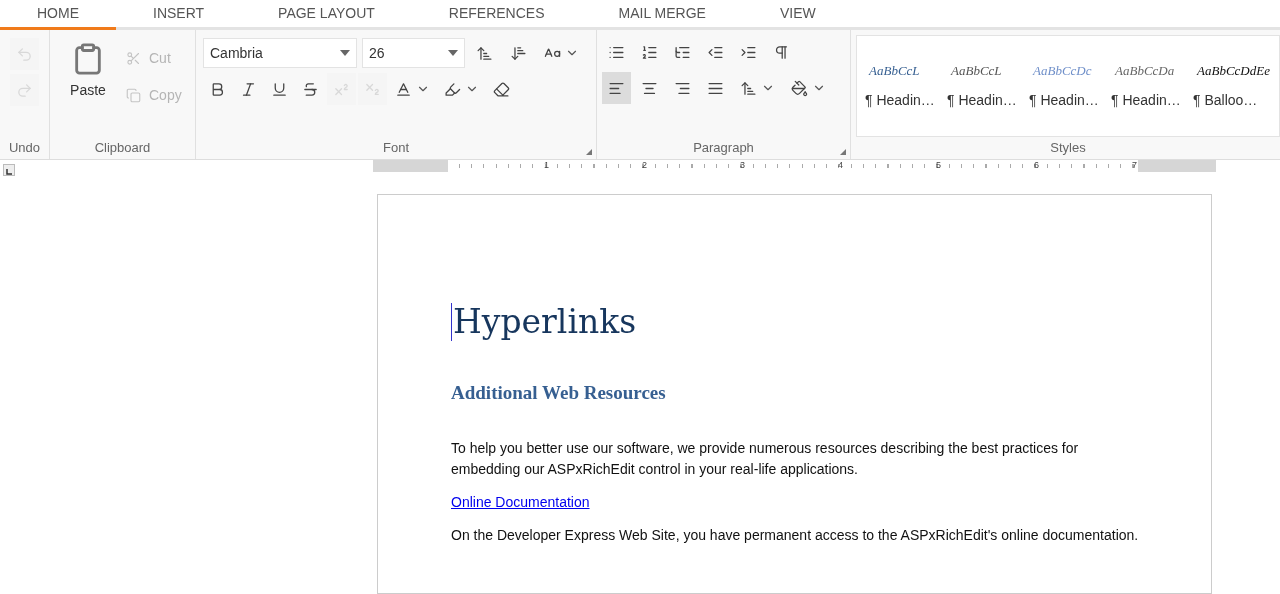 The width and height of the screenshot is (1280, 594). I want to click on body-paragraph: To help you better use our software, we provide numerous resources describing the best practices for embedding our ASPxRichEdit control in your real-life applications., so click(765, 458).